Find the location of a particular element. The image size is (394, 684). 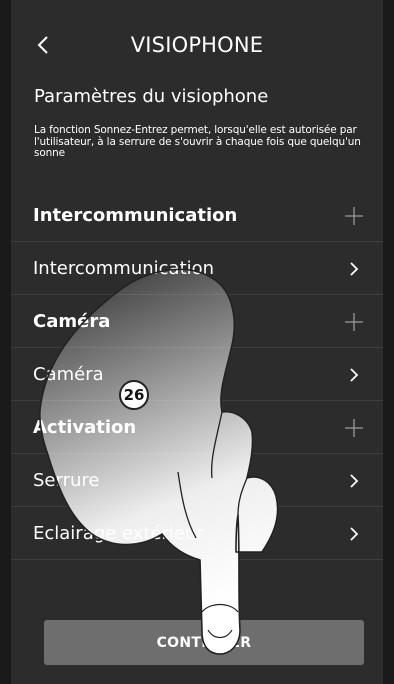

header: VISIOPHONE is located at coordinates (197, 45).